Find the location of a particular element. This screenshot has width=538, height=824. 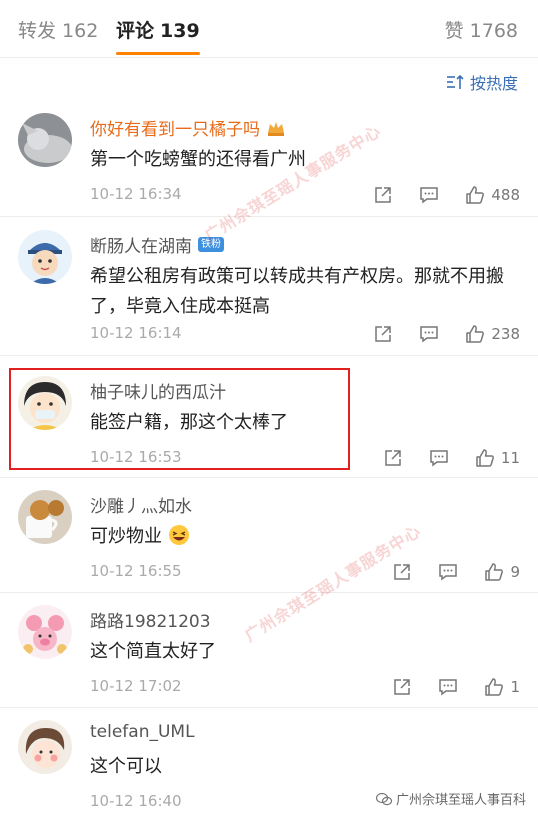

comment-username: 断肠人在湖南 铁粉 is located at coordinates (157, 244).